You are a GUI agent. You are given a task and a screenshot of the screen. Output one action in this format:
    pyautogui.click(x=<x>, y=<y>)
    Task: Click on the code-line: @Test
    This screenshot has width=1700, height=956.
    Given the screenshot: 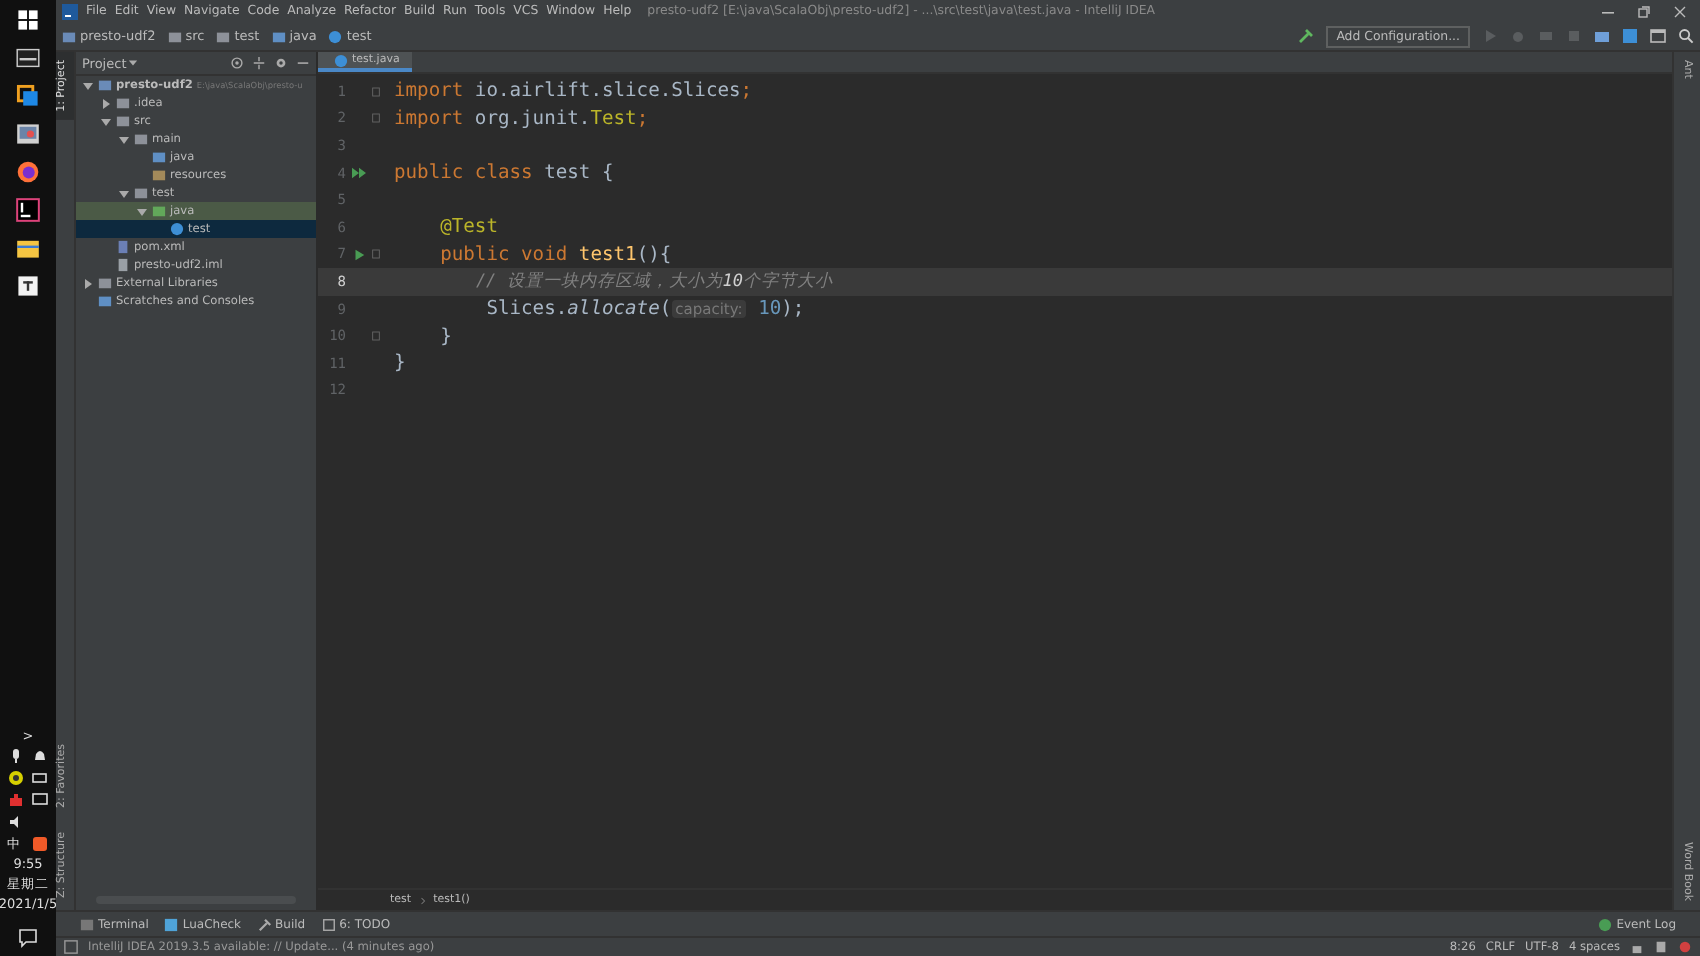 What is the action you would take?
    pyautogui.click(x=468, y=227)
    